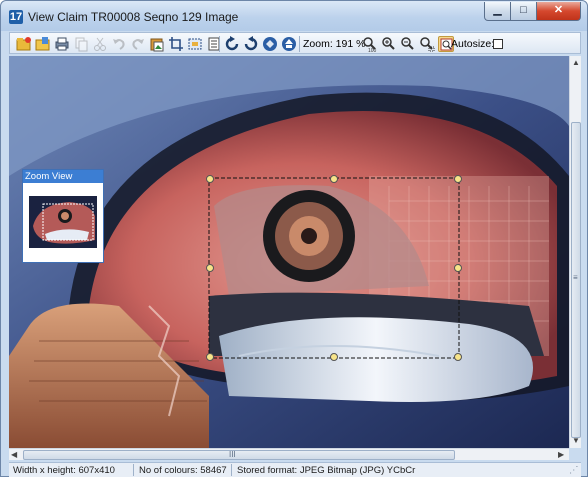 This screenshot has width=588, height=477. Describe the element at coordinates (326, 470) in the screenshot. I see `status-format: Stored format: JPEG Bitmap (JPG) YCbCr` at that location.